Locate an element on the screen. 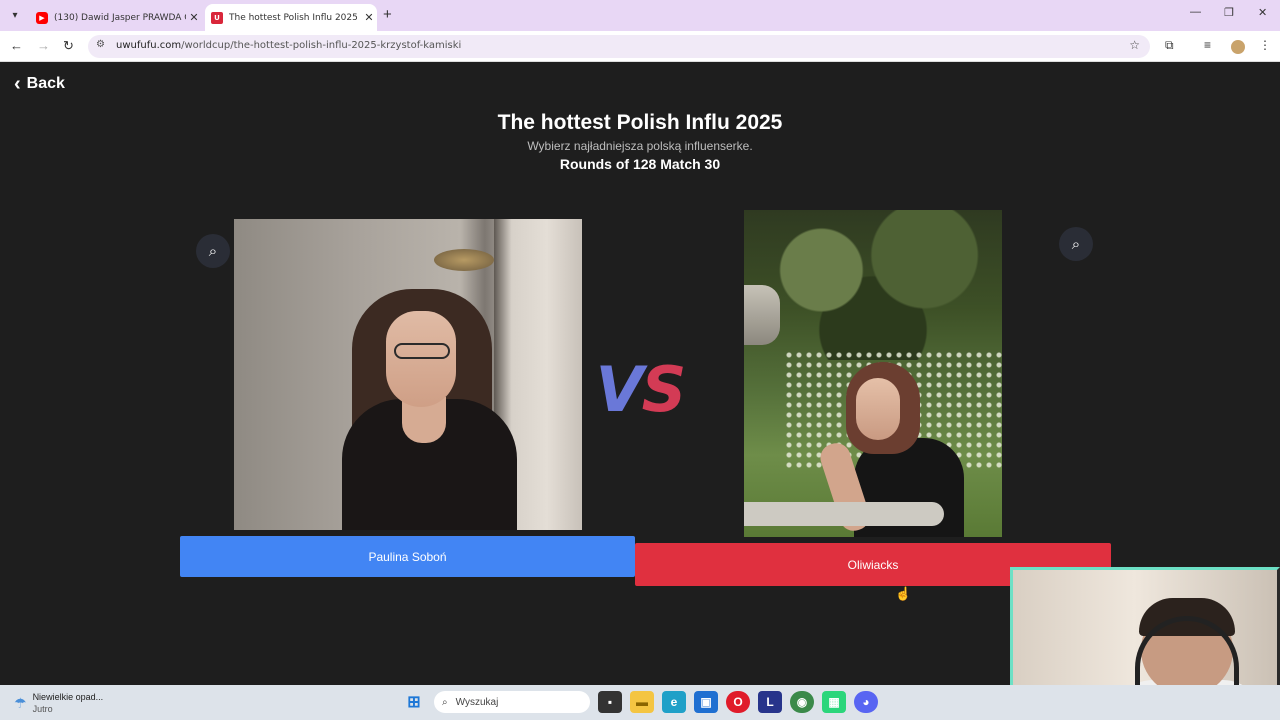  youtube-icon: ▶ is located at coordinates (42, 17).